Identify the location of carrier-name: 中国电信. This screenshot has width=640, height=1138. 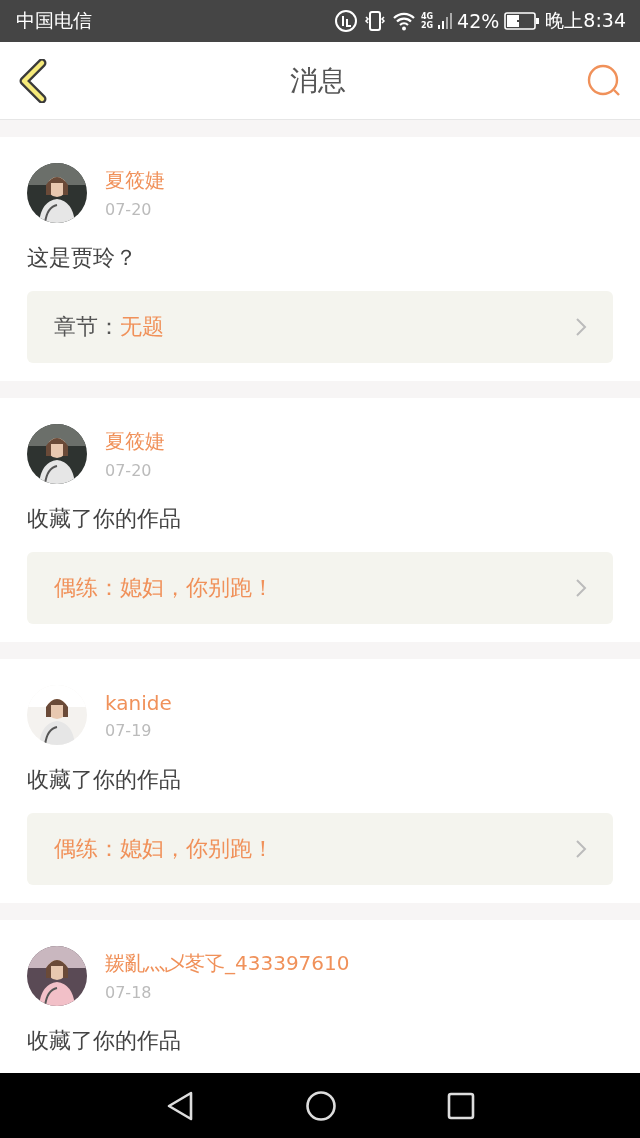
(54, 20).